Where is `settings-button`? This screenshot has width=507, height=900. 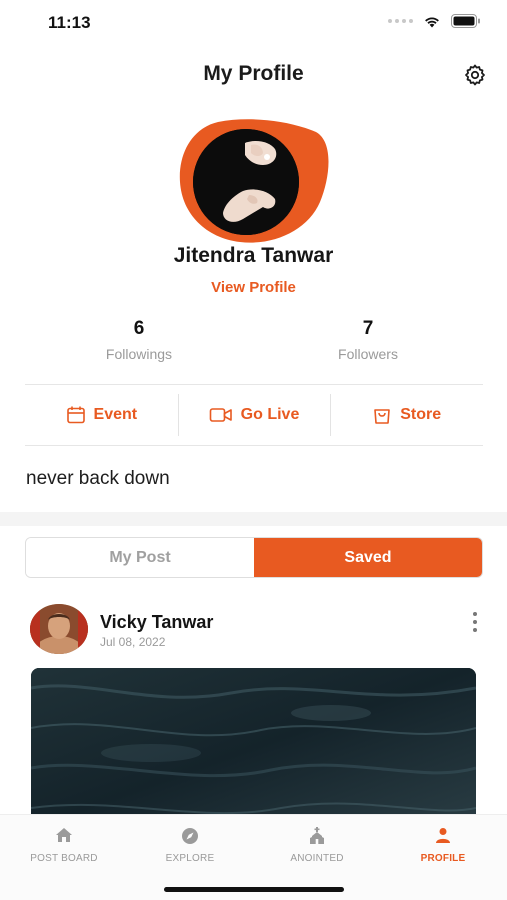
settings-button is located at coordinates (475, 75).